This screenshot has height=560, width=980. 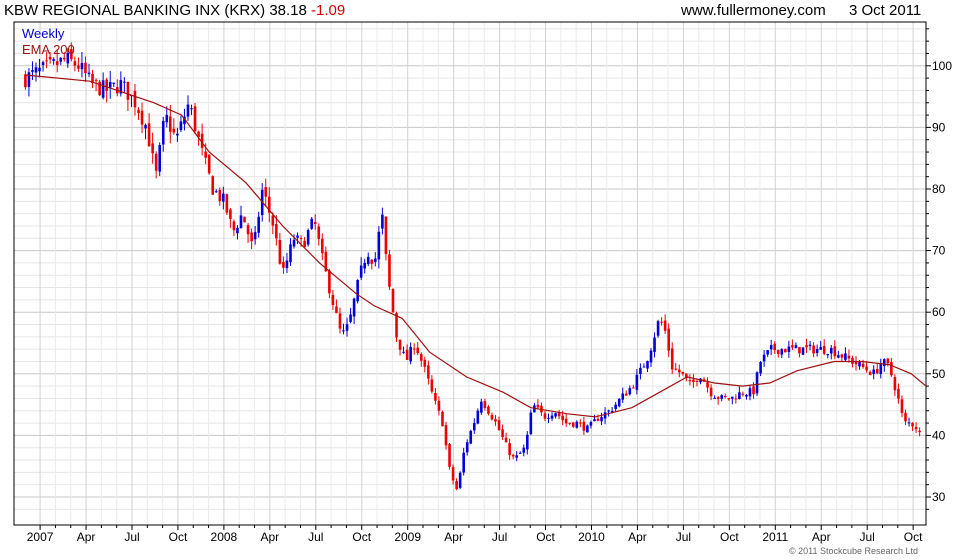 I want to click on x-tick-label: Oct, so click(x=913, y=537).